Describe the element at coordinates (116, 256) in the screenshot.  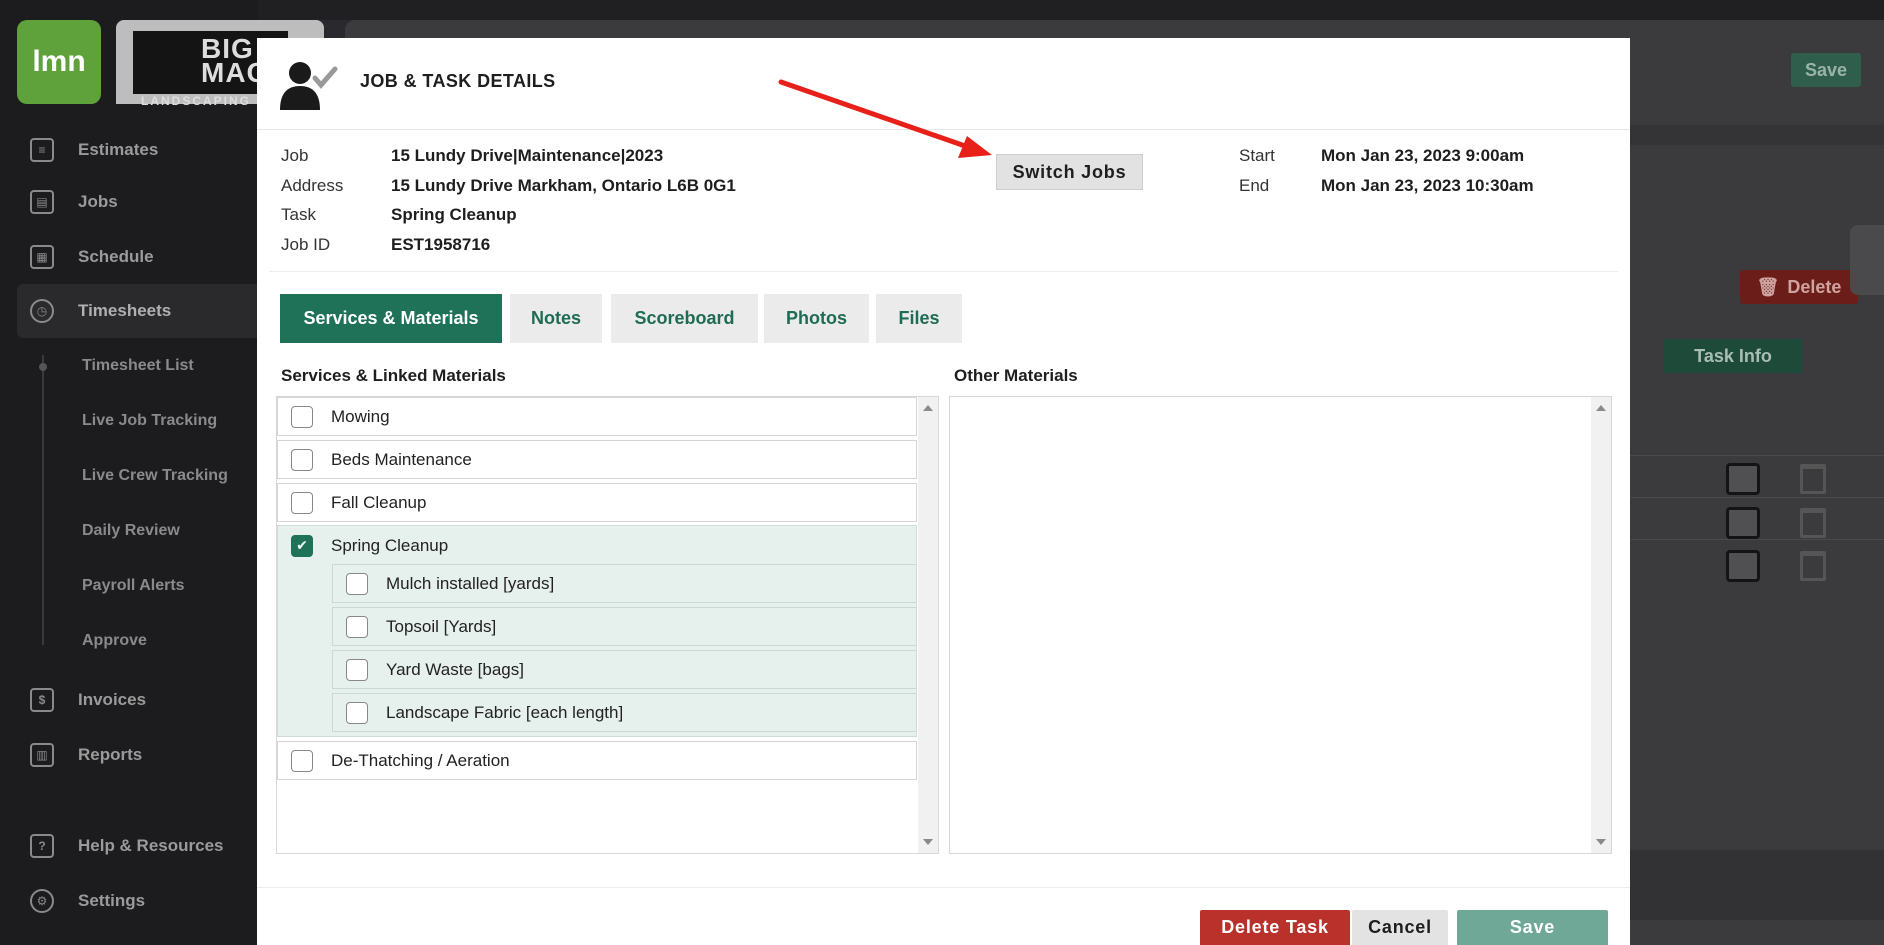
I see `sidebar-item-label: Schedule` at that location.